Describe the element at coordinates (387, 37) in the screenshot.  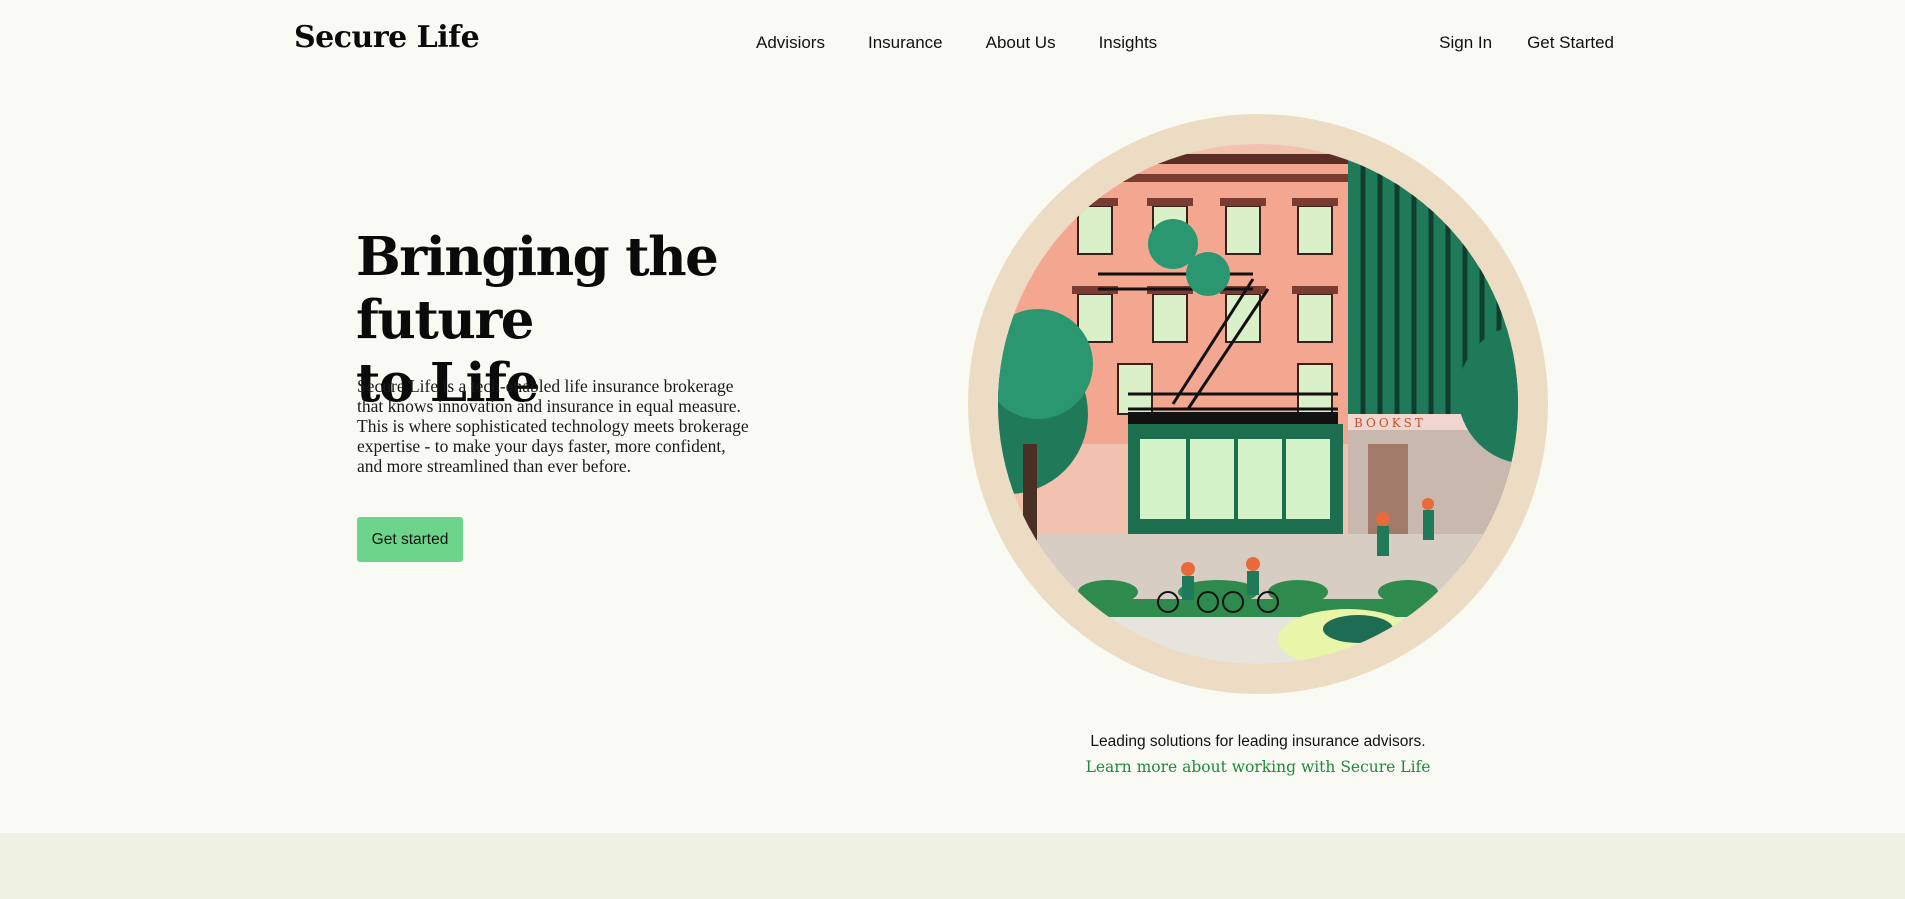
I see `logo: Secure Life` at that location.